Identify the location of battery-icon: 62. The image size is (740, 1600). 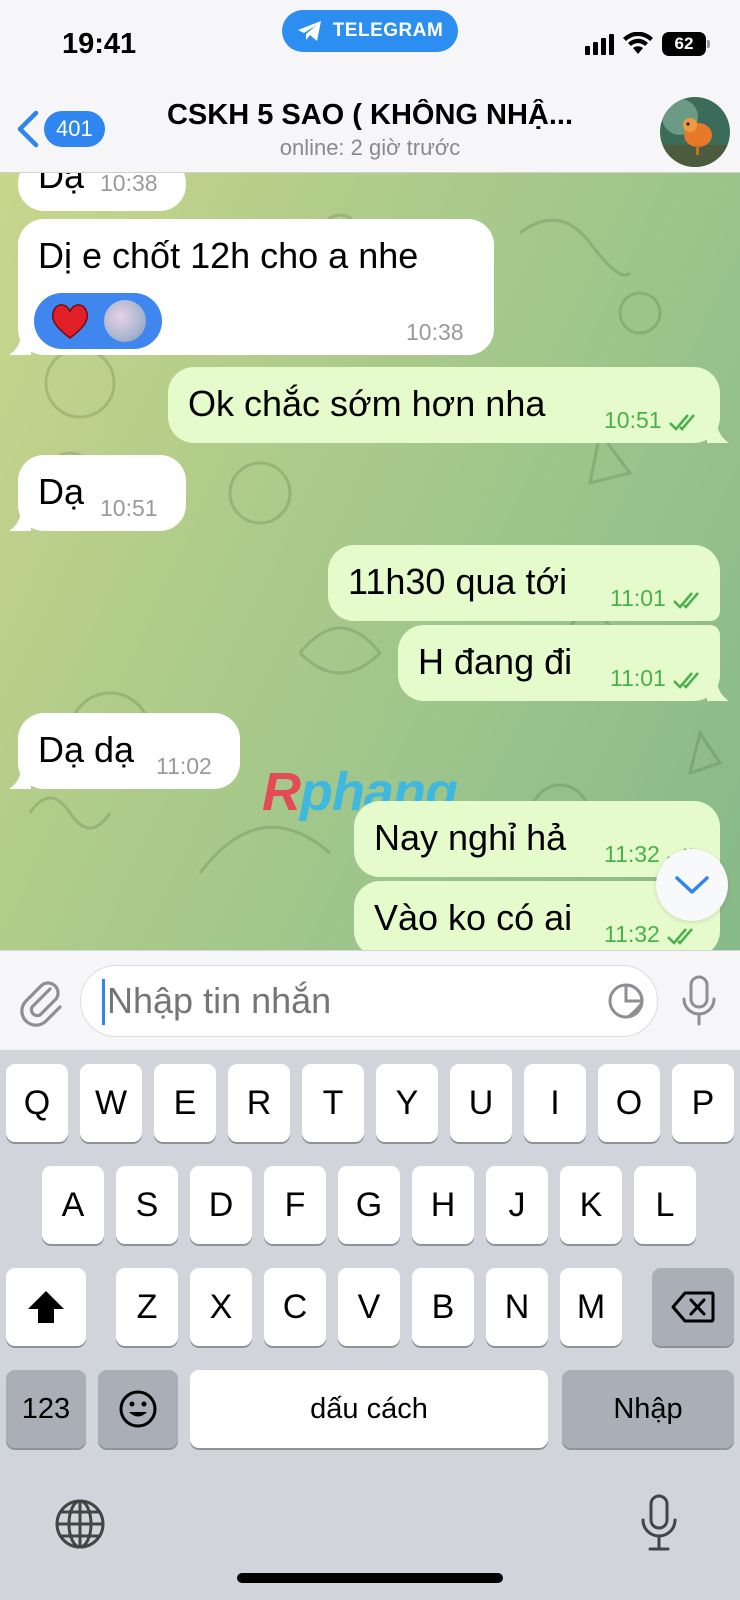
(686, 44).